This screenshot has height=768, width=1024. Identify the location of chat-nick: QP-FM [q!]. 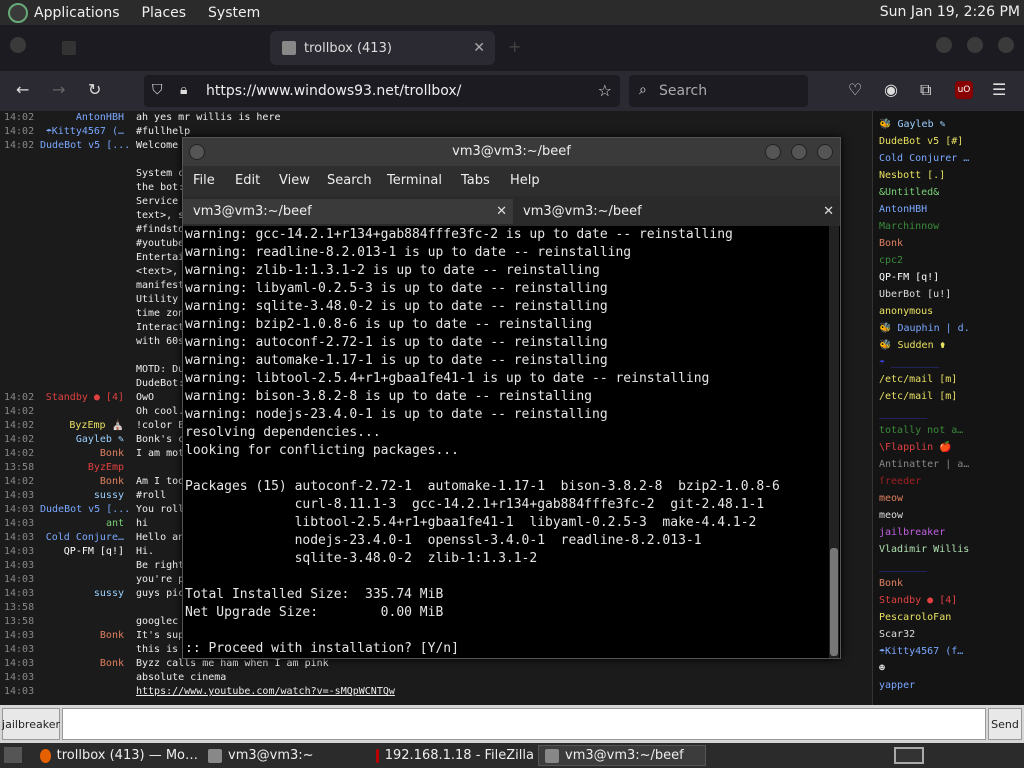
(82, 552).